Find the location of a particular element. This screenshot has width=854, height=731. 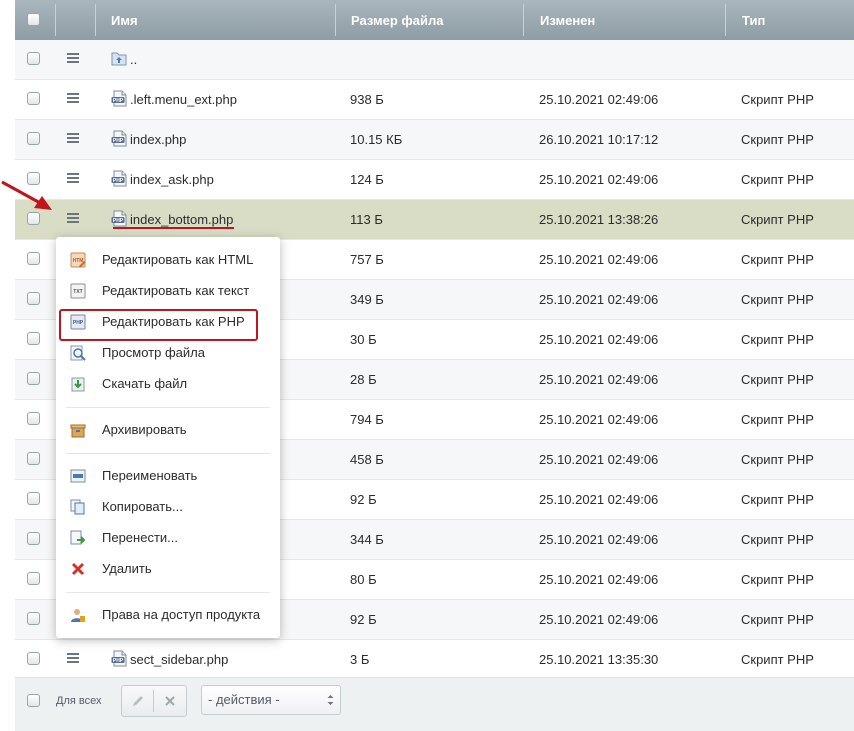

file-size: 28 Б is located at coordinates (363, 379).